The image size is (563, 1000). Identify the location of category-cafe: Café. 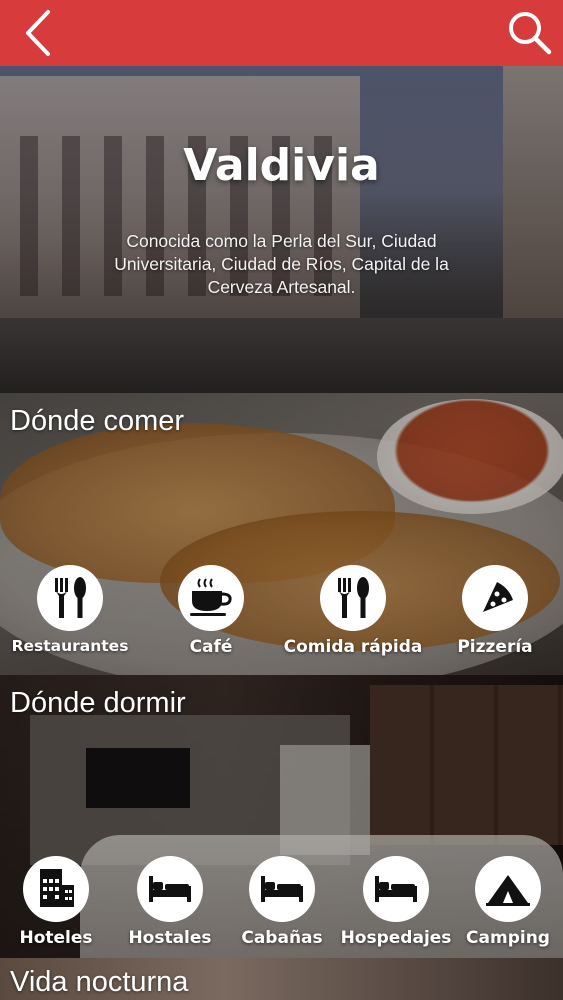
(211, 611).